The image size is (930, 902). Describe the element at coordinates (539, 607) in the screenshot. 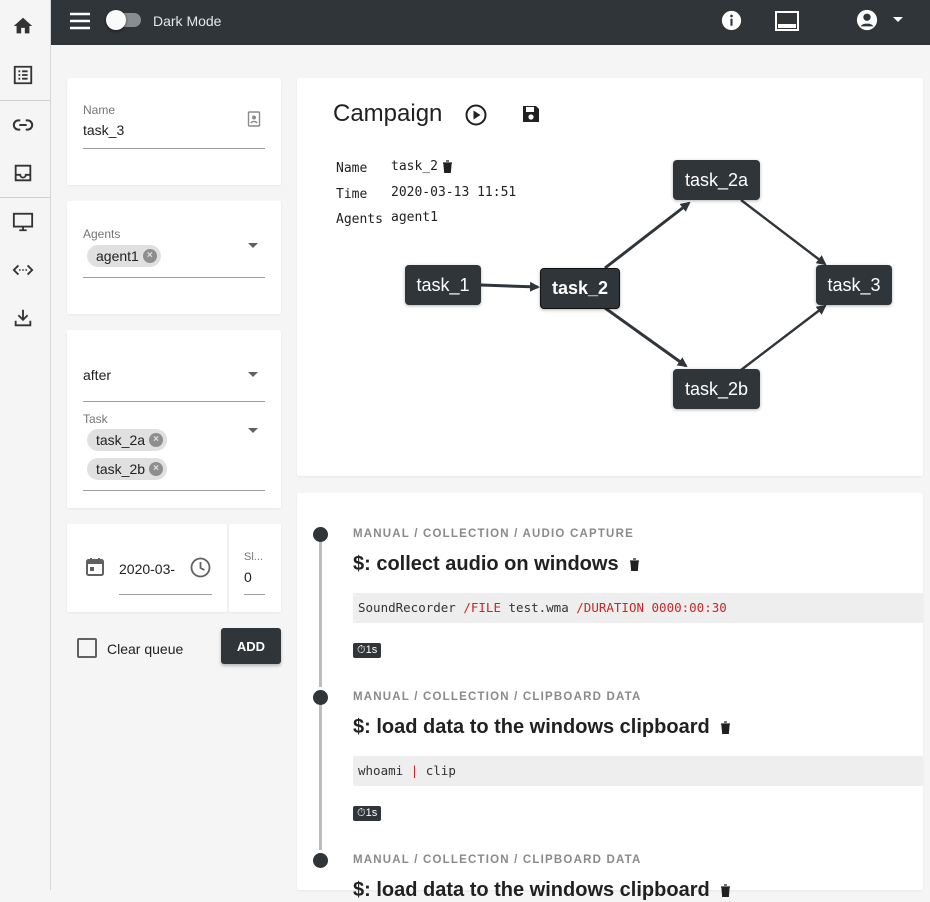

I see `code-text: test.wma` at that location.